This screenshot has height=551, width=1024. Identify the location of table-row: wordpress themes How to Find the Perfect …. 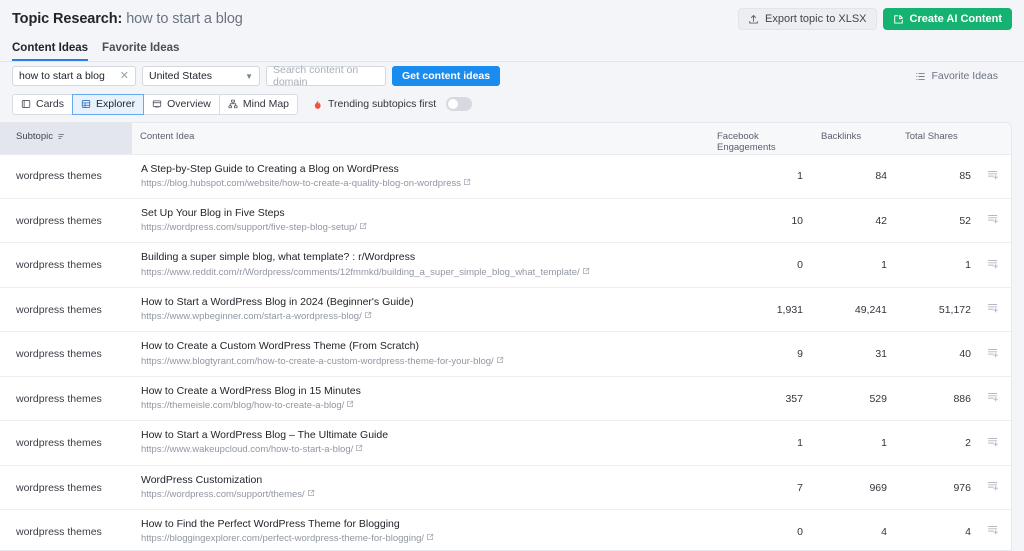
(505, 529).